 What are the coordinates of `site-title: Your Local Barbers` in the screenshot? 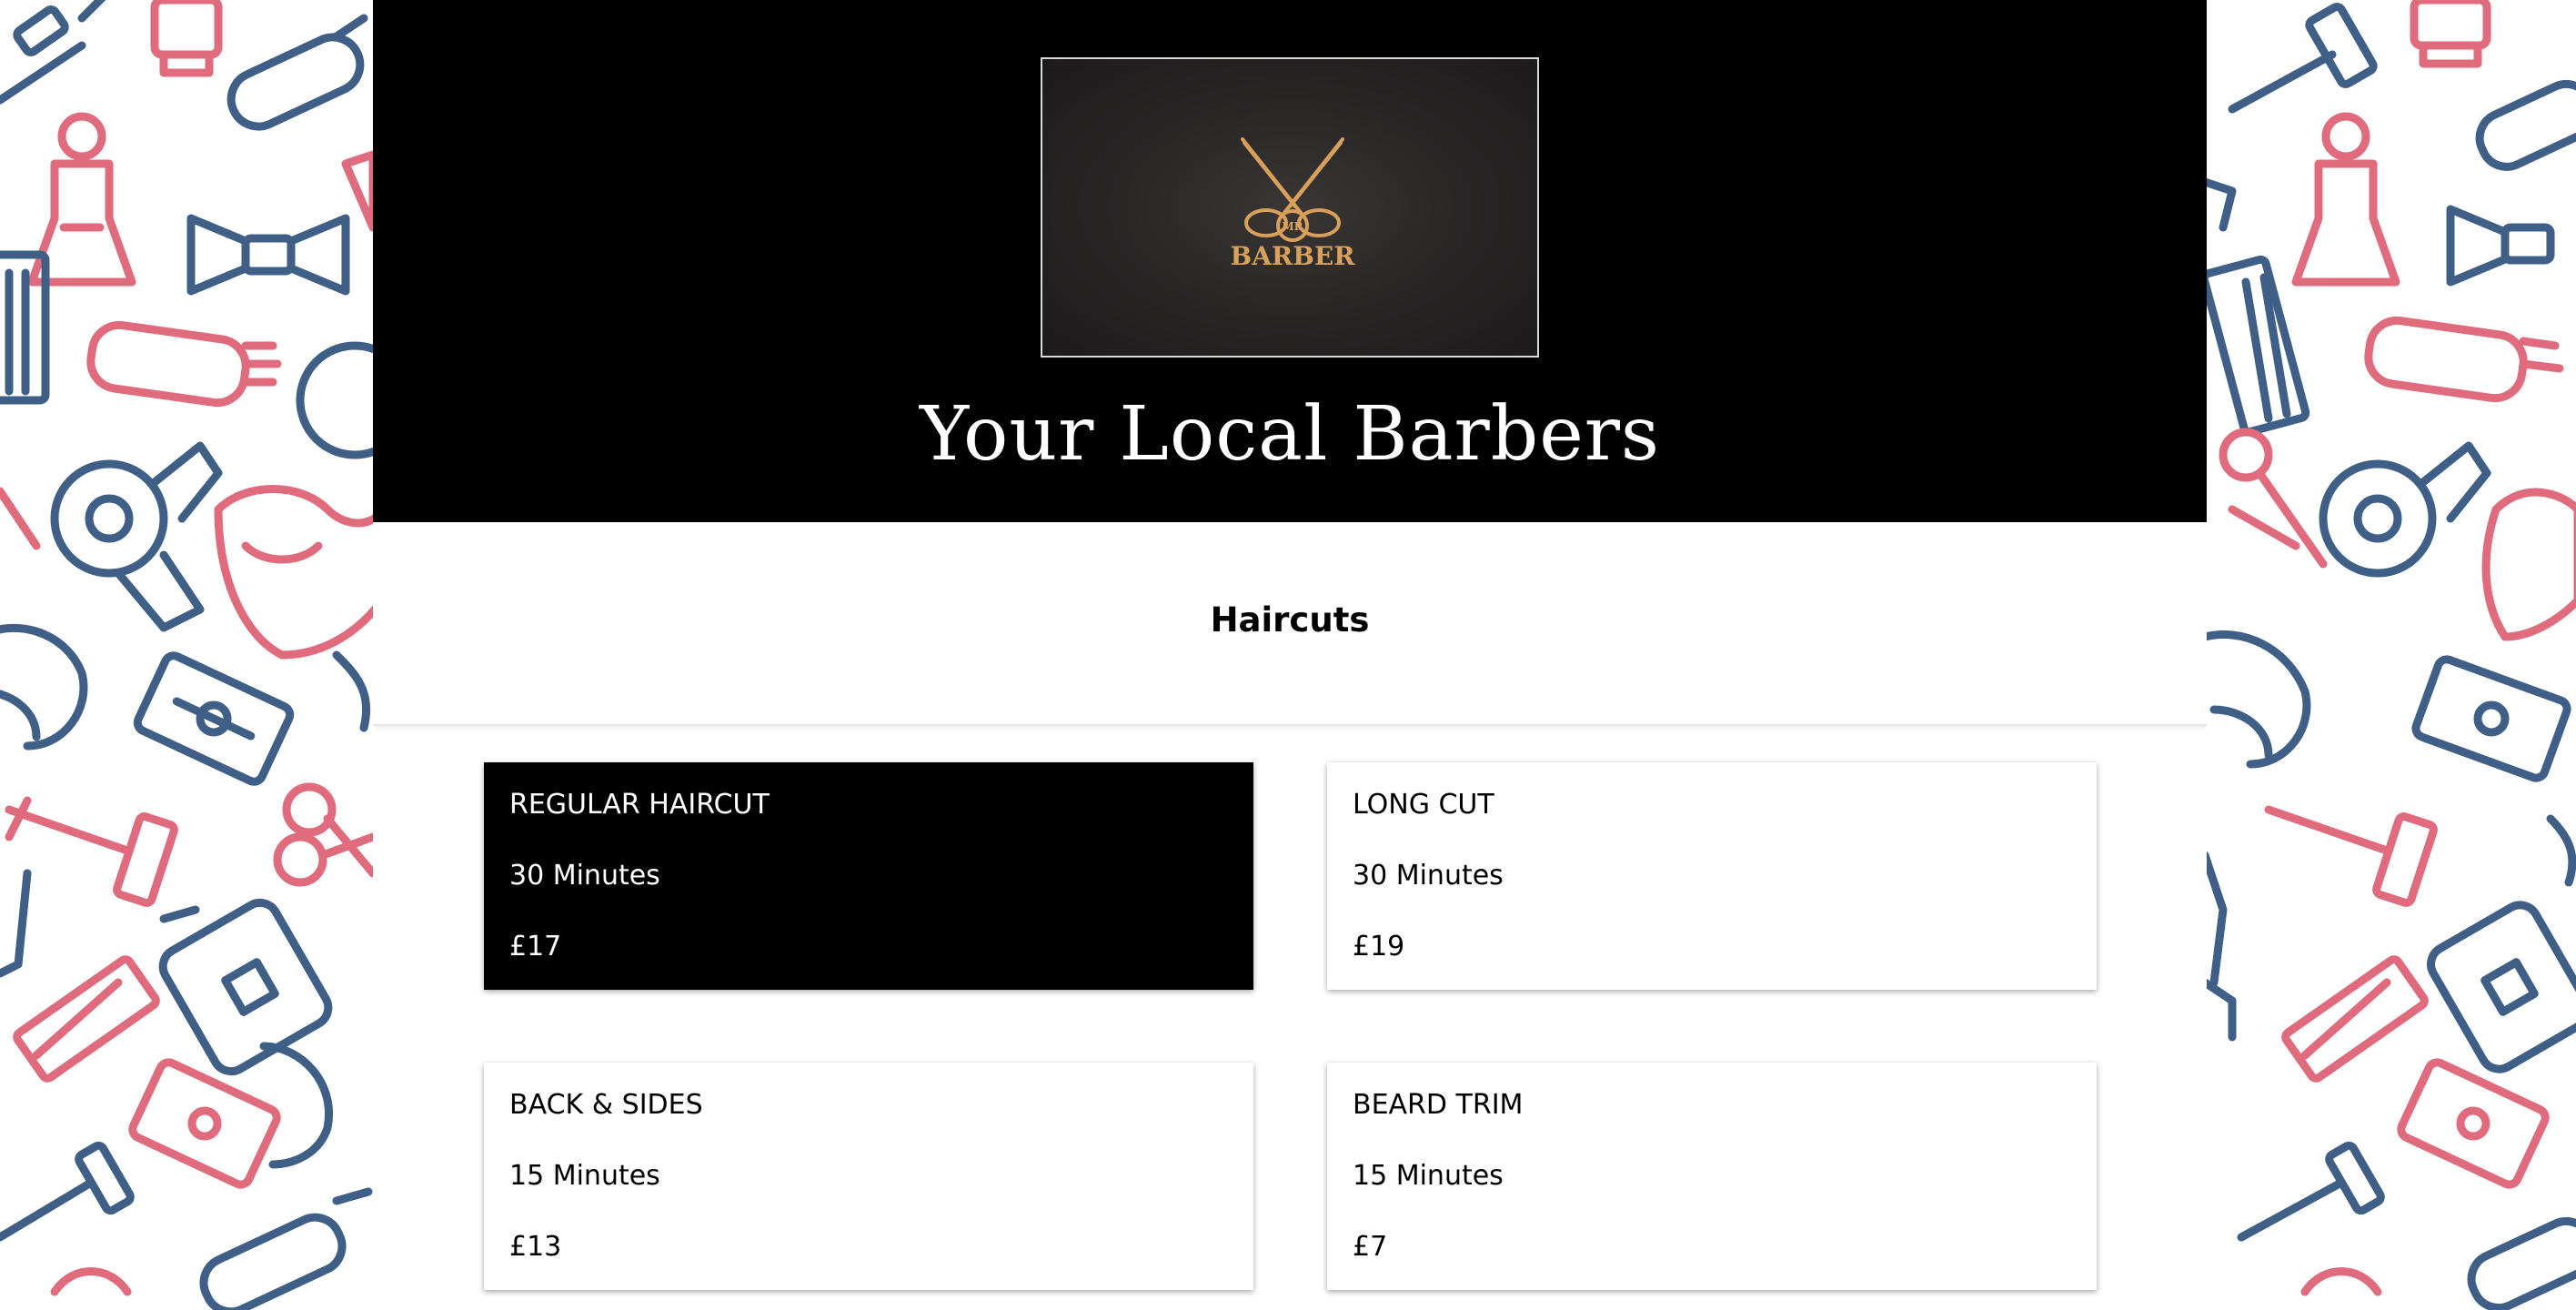 It's located at (1290, 434).